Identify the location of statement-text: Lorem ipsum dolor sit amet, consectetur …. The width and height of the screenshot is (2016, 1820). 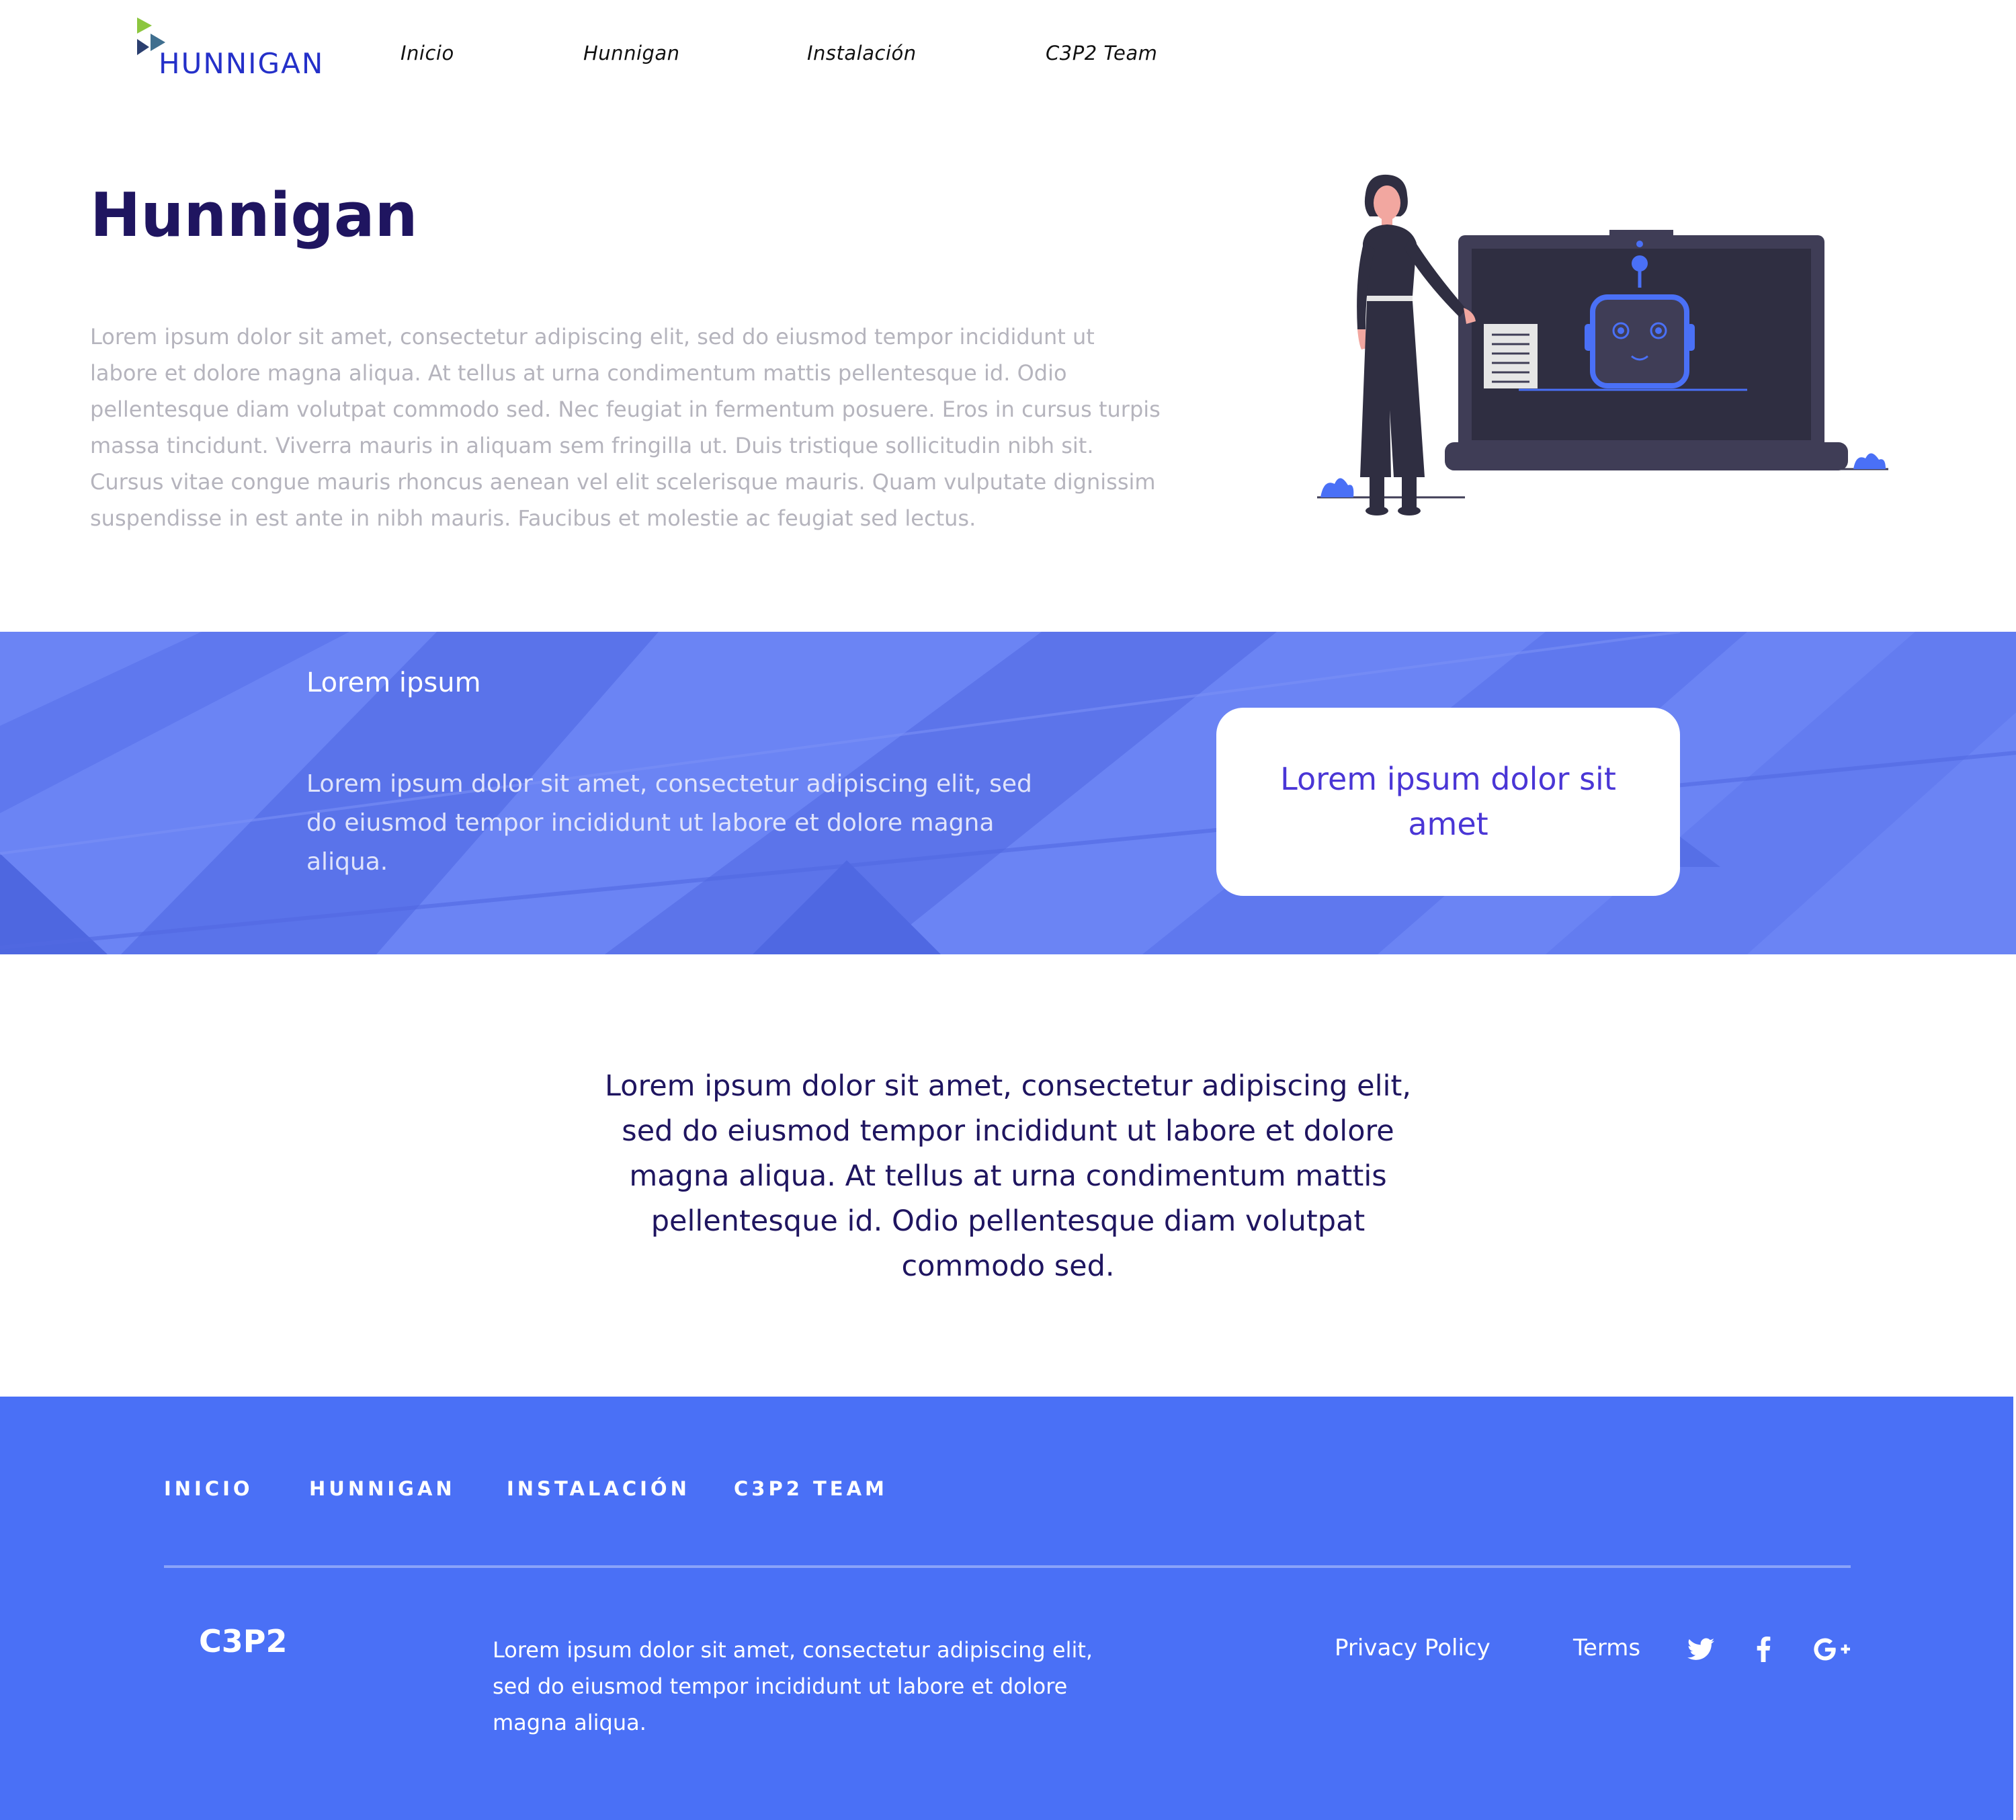
(1008, 1176).